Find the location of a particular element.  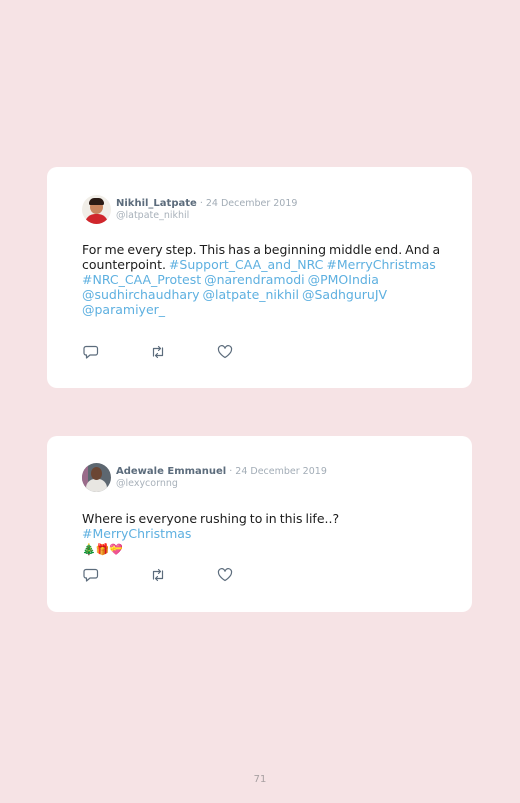

author-name: Nikhil_Latpate is located at coordinates (156, 203).